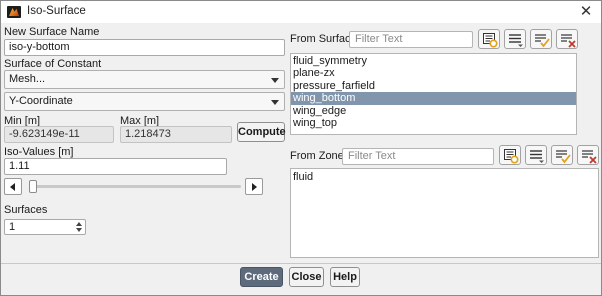 The height and width of the screenshot is (296, 602). I want to click on arrow-right-icon, so click(254, 187).